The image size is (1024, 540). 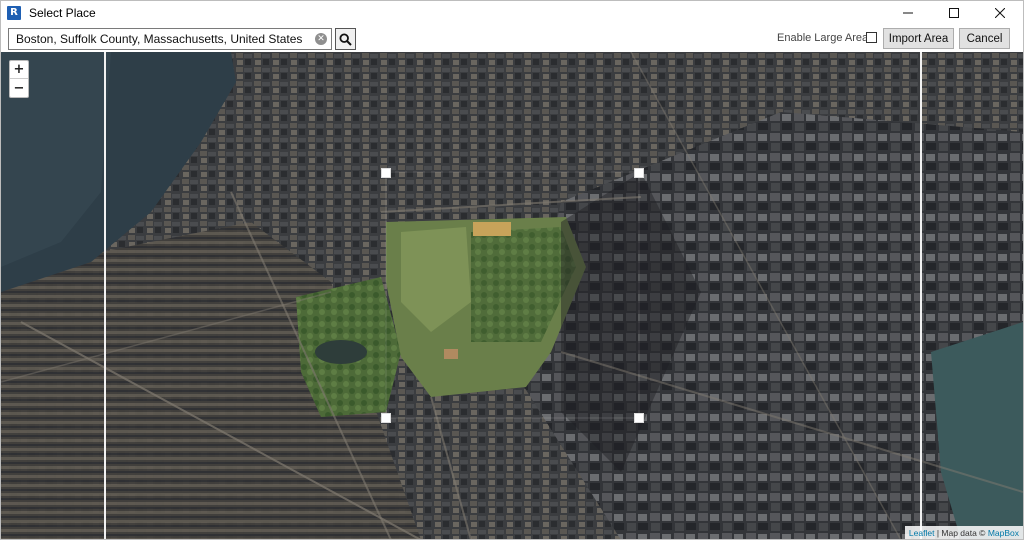 What do you see at coordinates (386, 173) in the screenshot?
I see `selection-handle-top-left` at bounding box center [386, 173].